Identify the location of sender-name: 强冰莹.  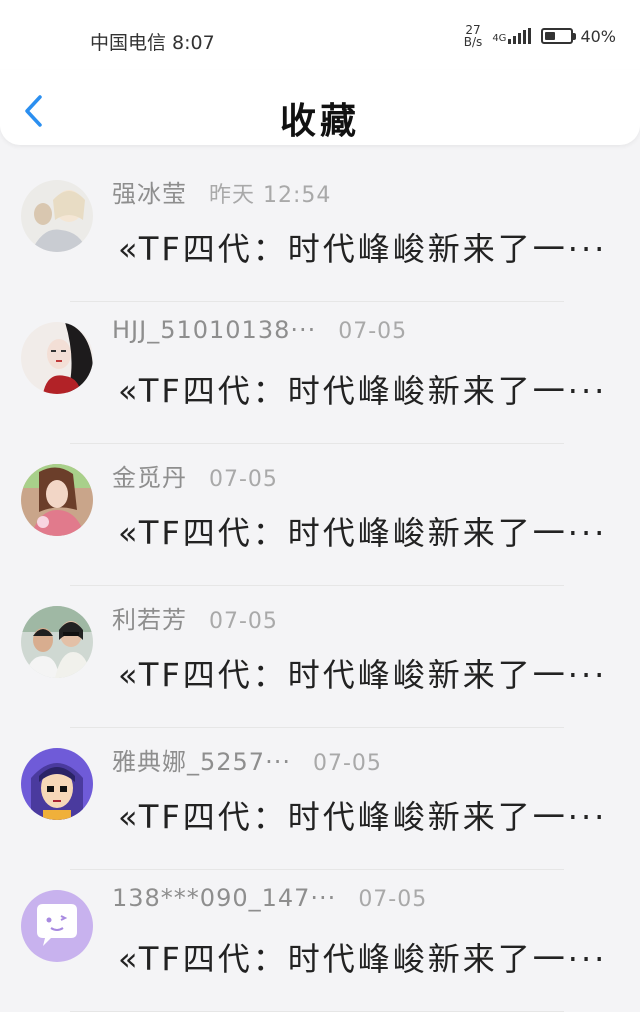
(149, 194).